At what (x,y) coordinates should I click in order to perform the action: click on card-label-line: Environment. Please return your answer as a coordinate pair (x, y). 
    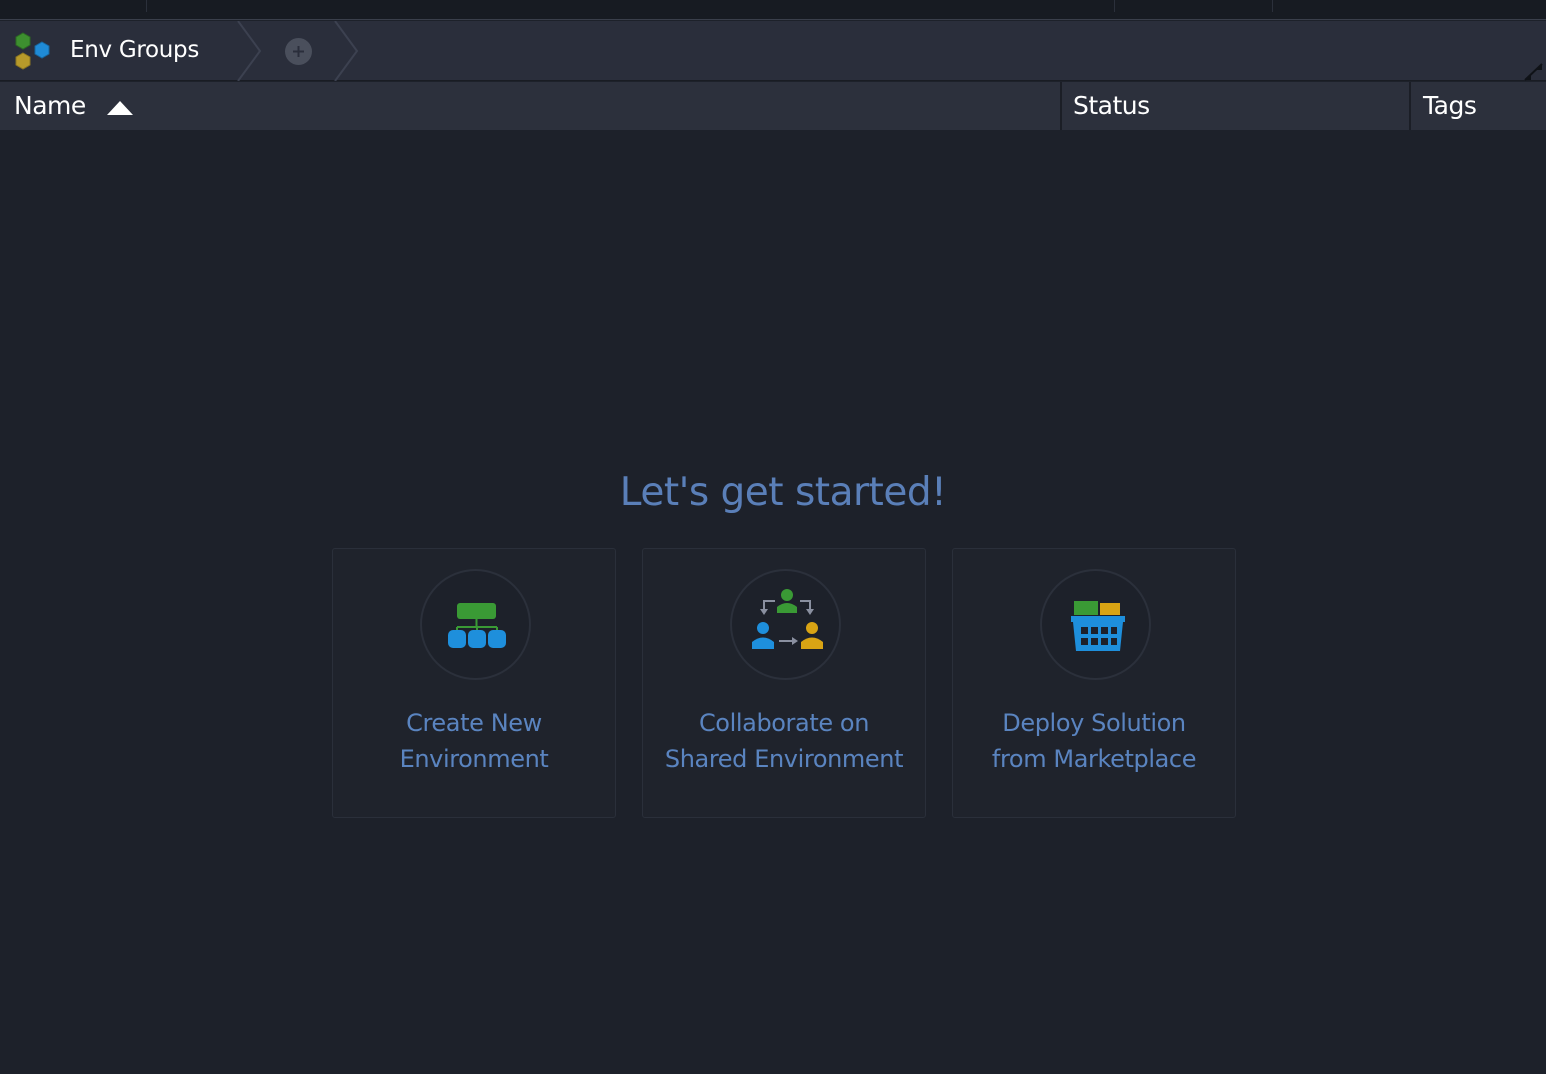
    Looking at the image, I should click on (474, 759).